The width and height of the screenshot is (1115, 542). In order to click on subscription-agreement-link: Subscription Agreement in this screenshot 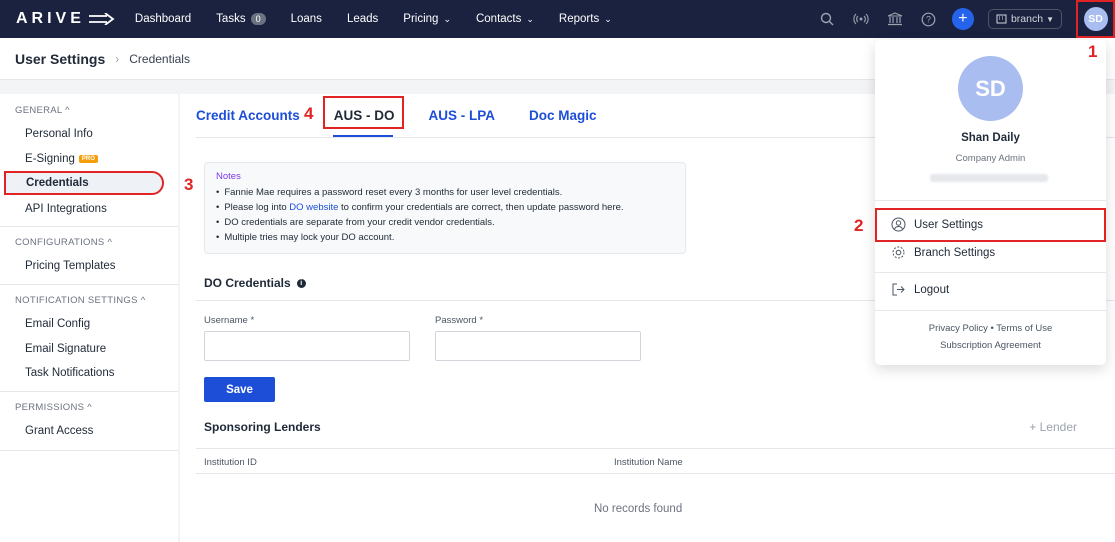, I will do `click(990, 345)`.